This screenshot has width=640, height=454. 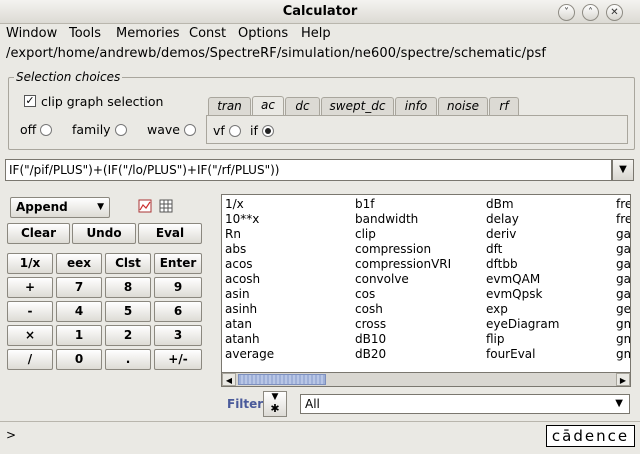 I want to click on tab-ac: ac, so click(x=268, y=105).